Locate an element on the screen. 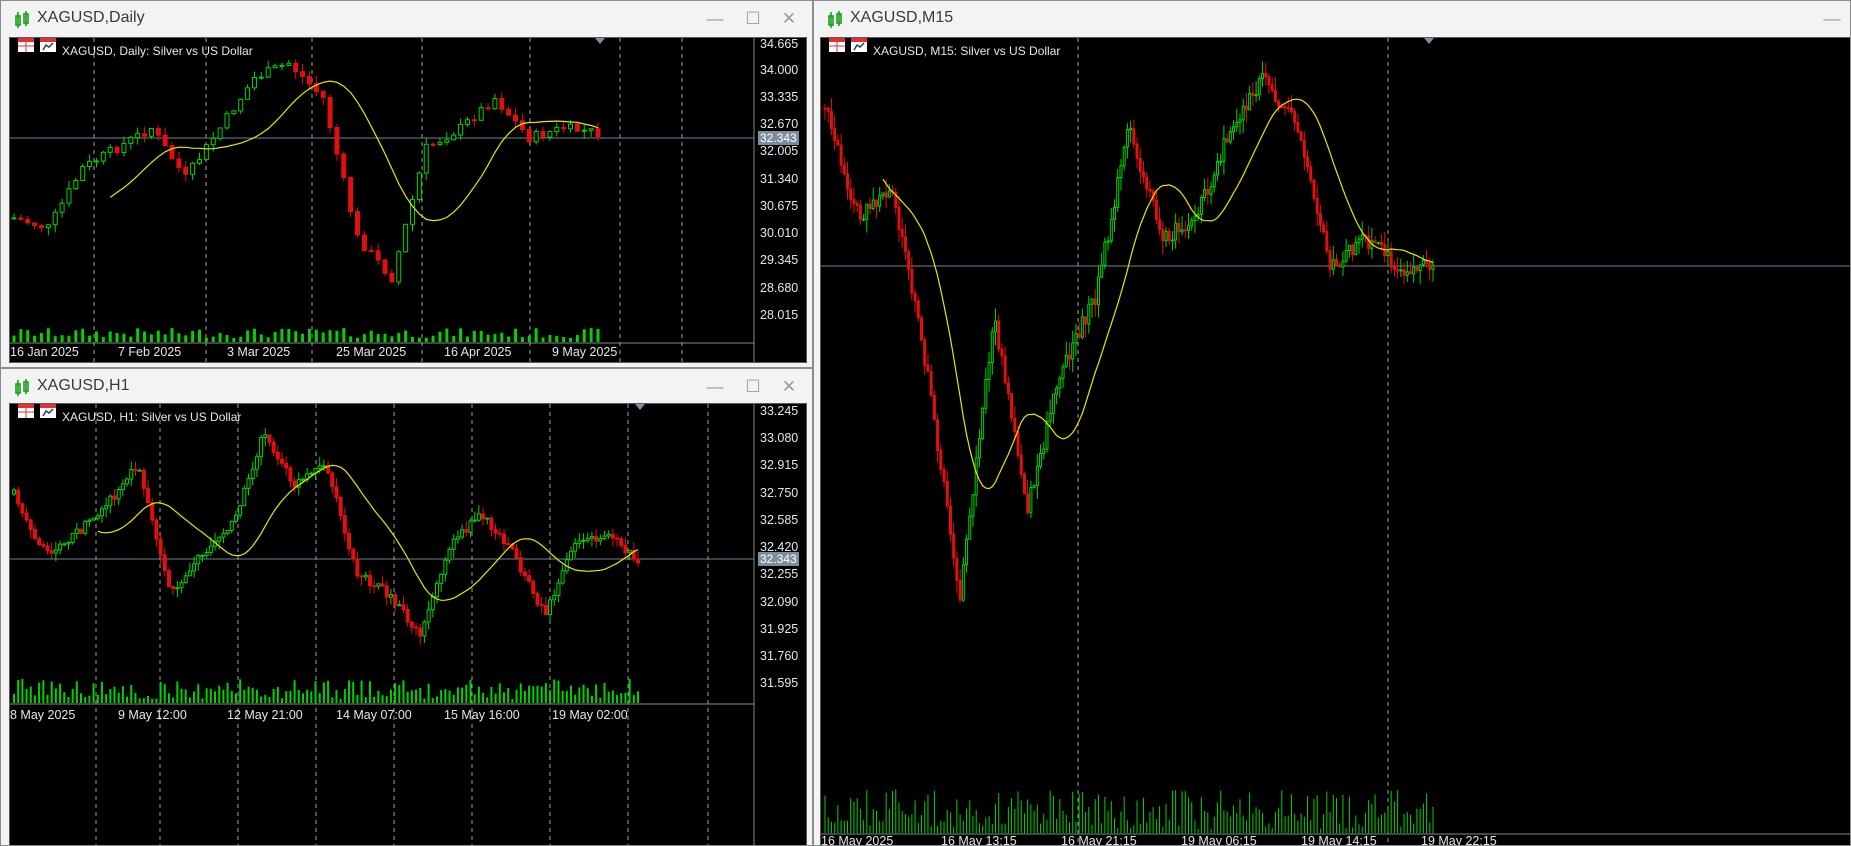 The image size is (1851, 846). price-tick: 28.015 is located at coordinates (779, 315).